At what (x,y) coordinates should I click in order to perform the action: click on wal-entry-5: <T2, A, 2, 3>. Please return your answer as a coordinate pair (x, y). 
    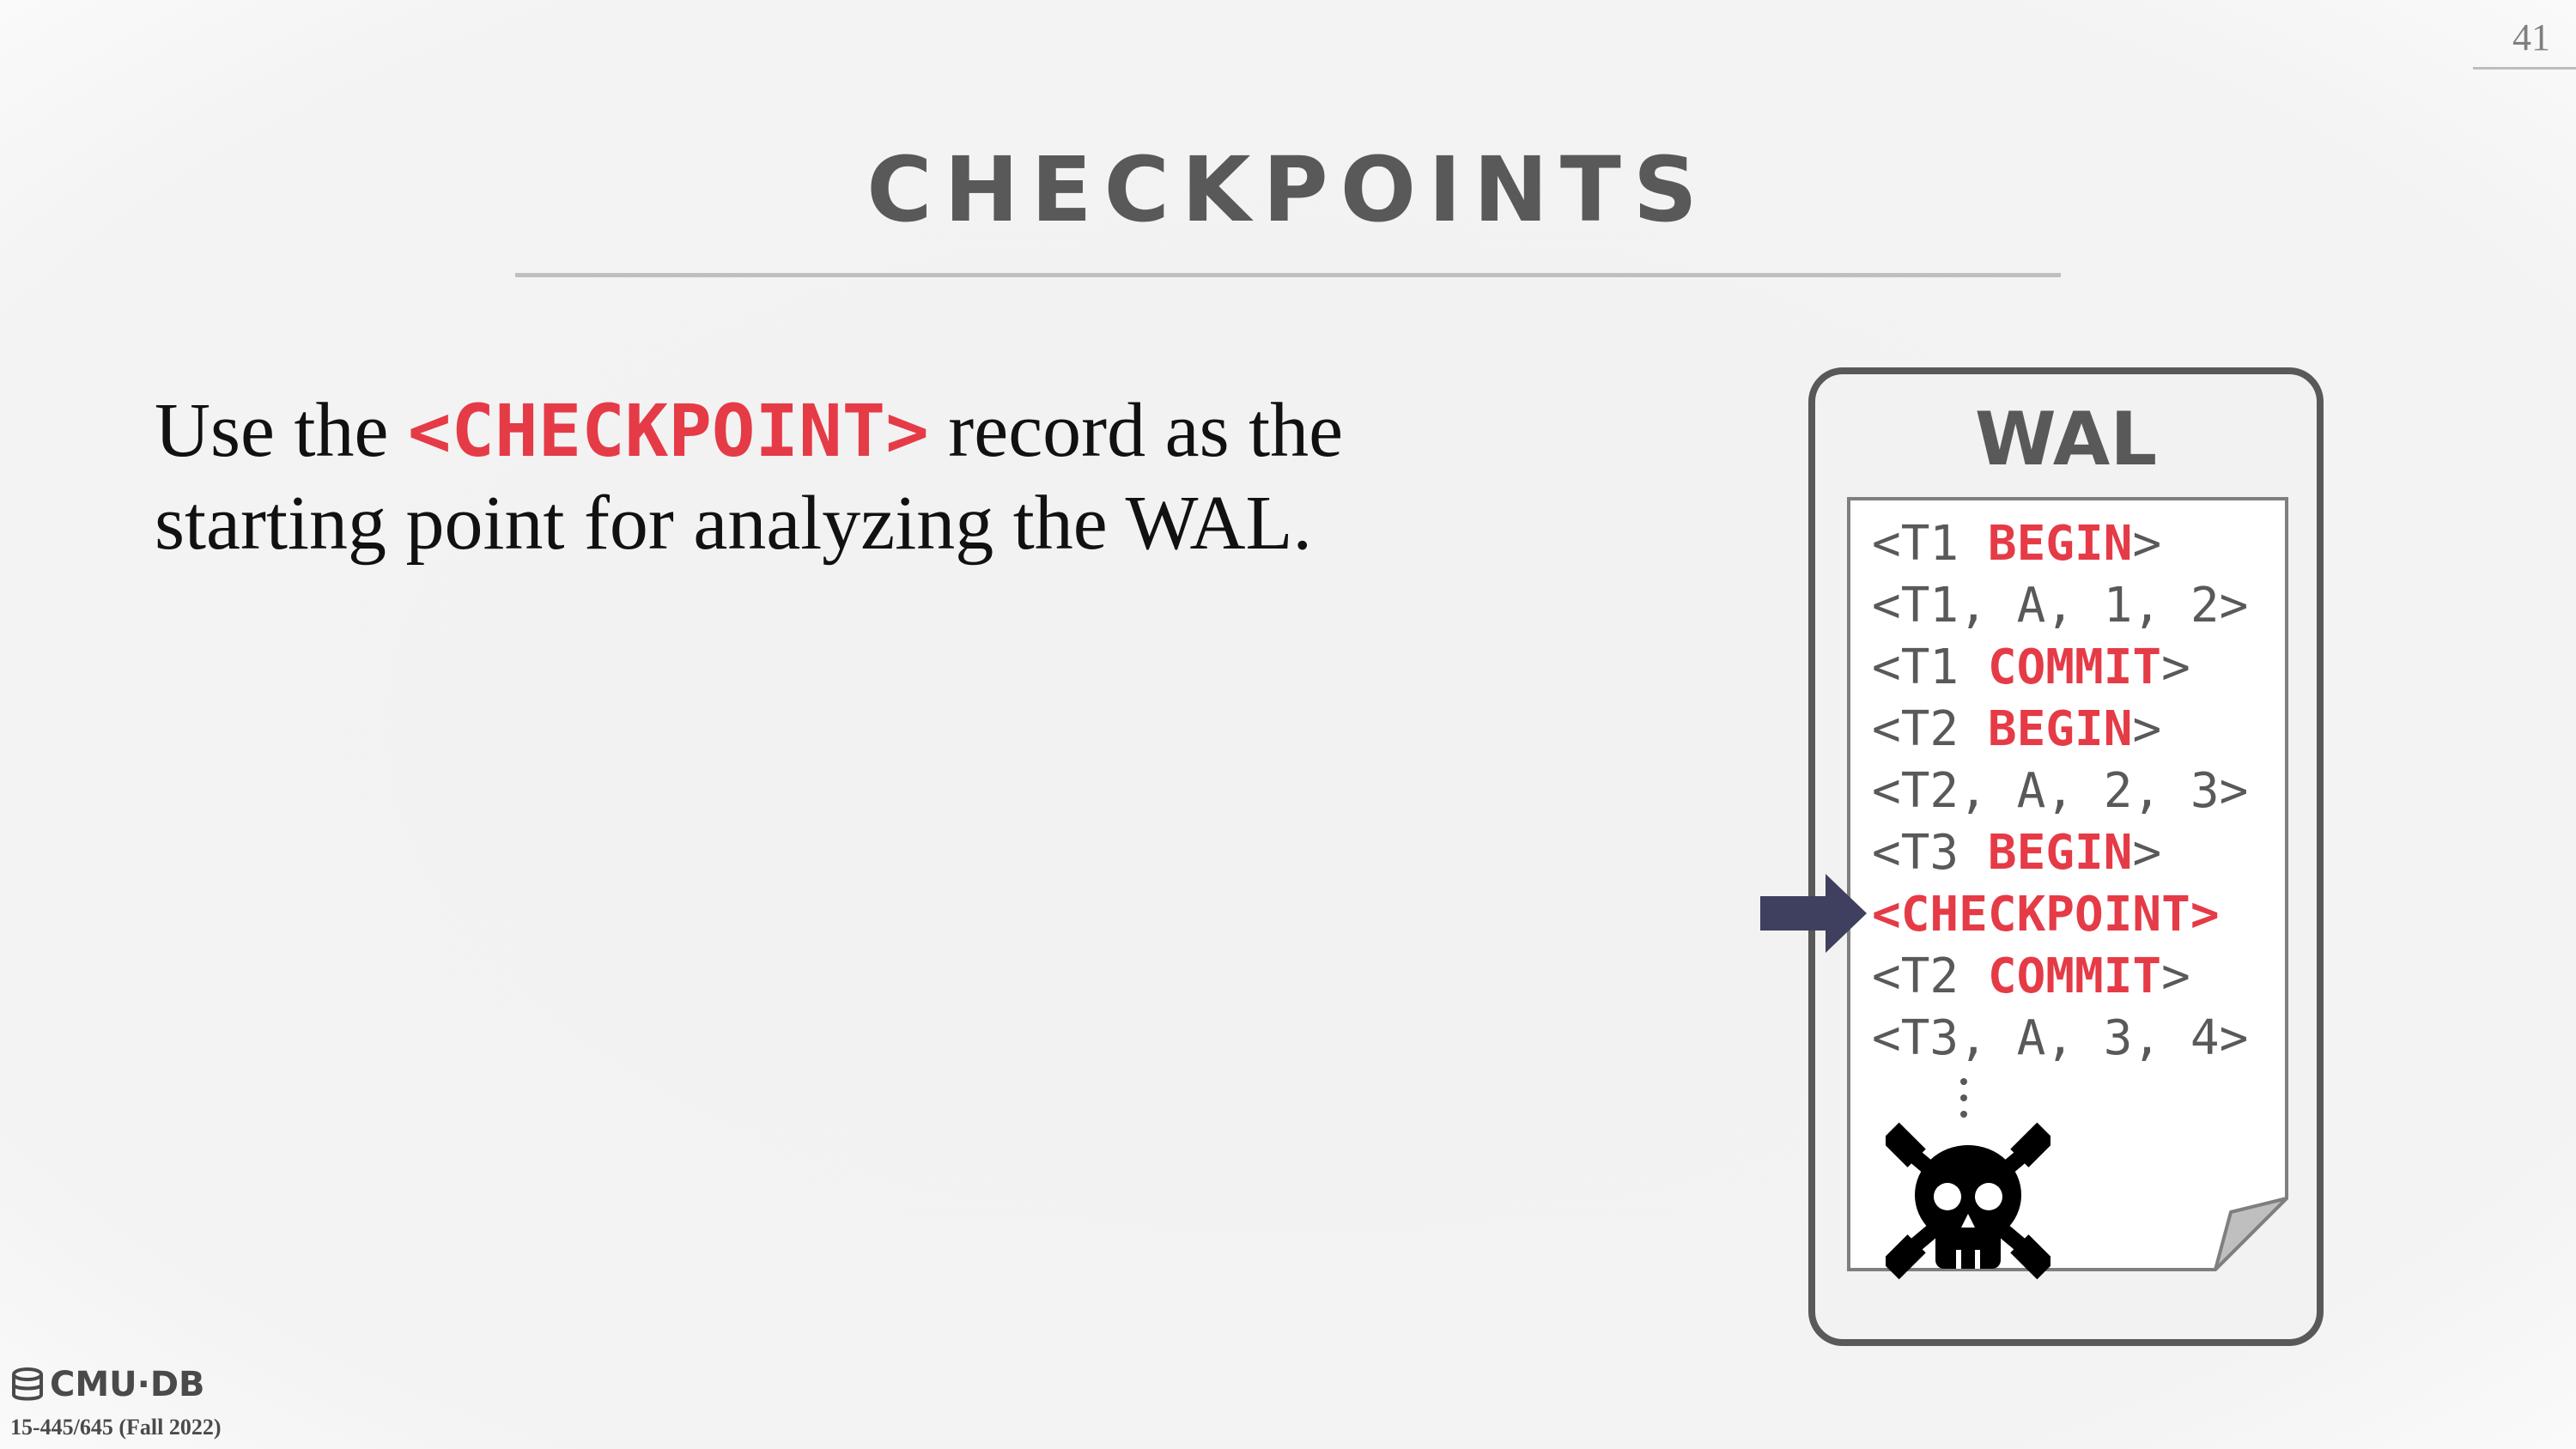
    Looking at the image, I should click on (2060, 791).